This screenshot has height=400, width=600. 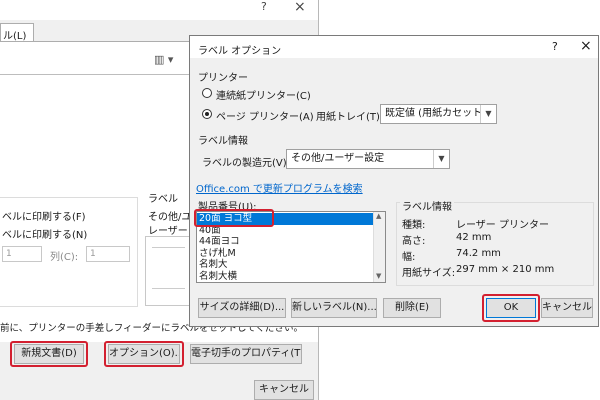 I want to click on vendor-select: その他/ユーザー設定 ▼, so click(x=368, y=159).